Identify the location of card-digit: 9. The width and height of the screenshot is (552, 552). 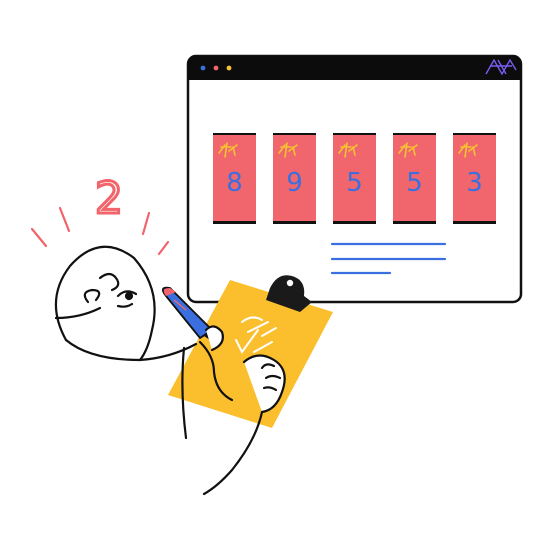
(294, 183).